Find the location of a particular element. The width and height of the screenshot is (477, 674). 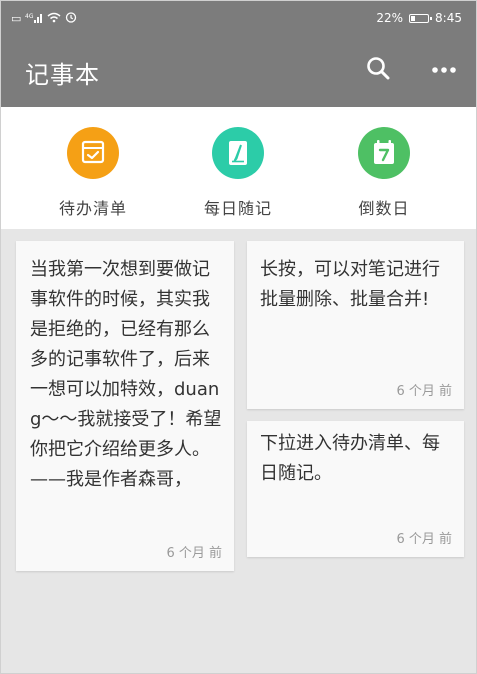

svg-text: 4G is located at coordinates (29, 16).